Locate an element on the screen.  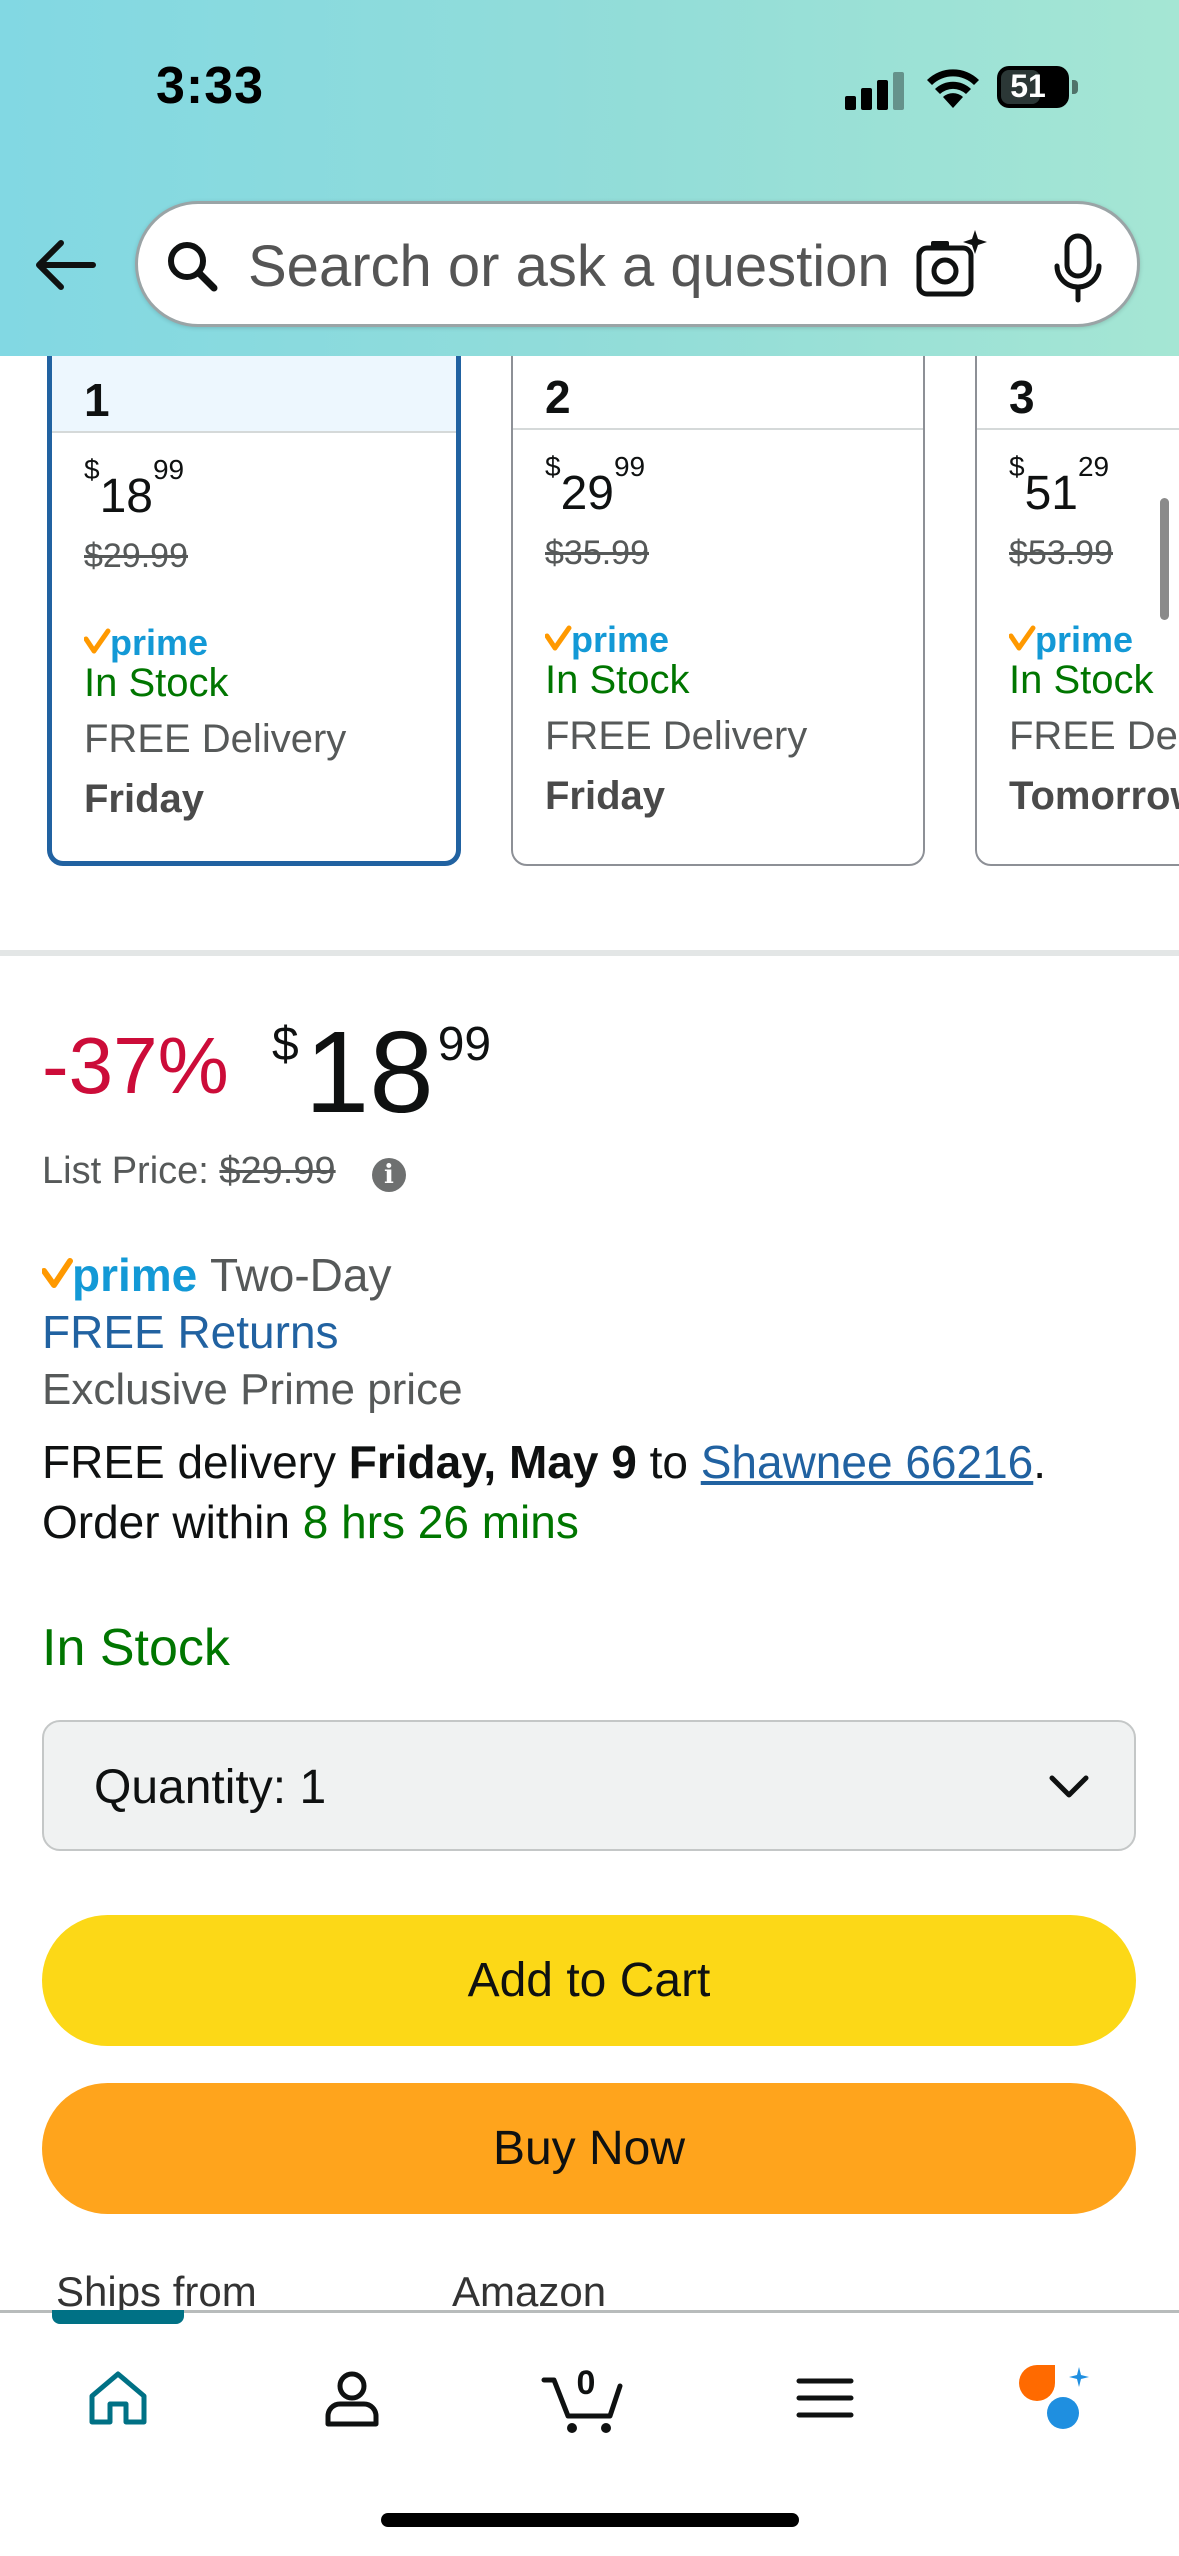
chevron-down-icon is located at coordinates (1069, 1786).